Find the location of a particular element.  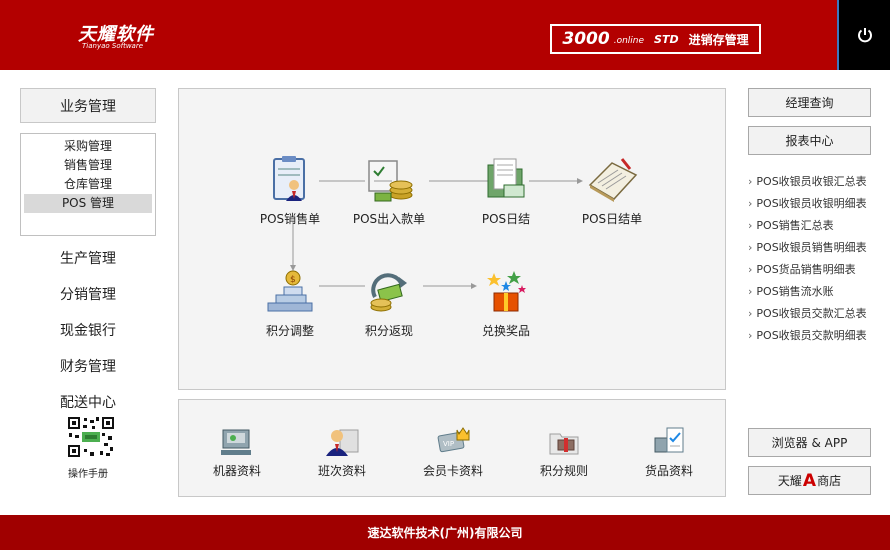

res-label: 积分规则 is located at coordinates (563, 471).